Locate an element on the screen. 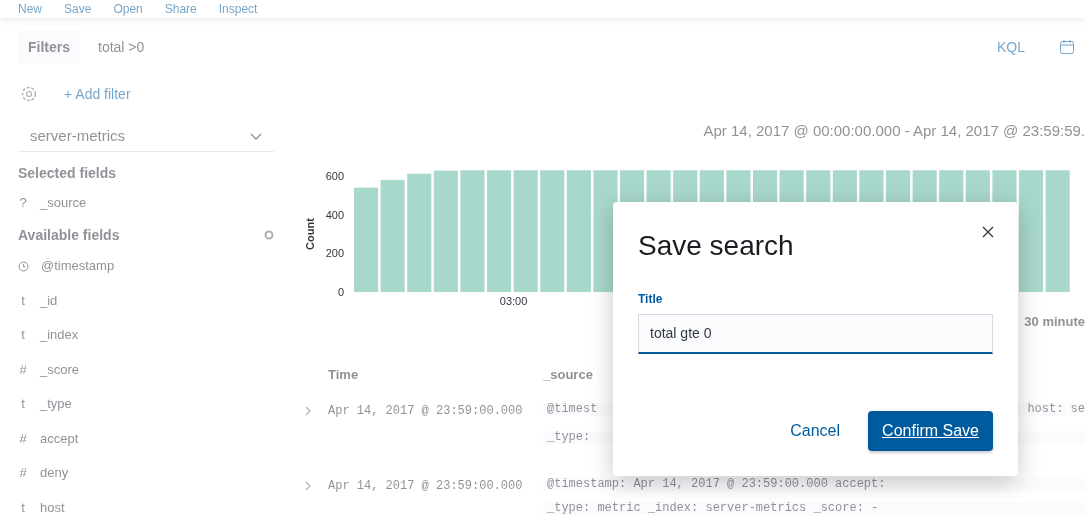  field-name: _type is located at coordinates (56, 404).